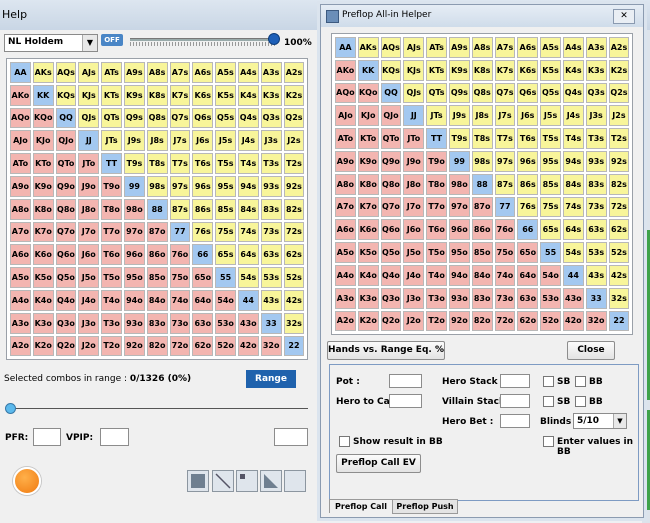 This screenshot has width=650, height=523. I want to click on hand-cell: J4o, so click(89, 300).